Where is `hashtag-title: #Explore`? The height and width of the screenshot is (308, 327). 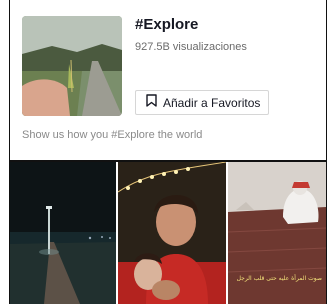
hashtag-title: #Explore is located at coordinates (167, 24).